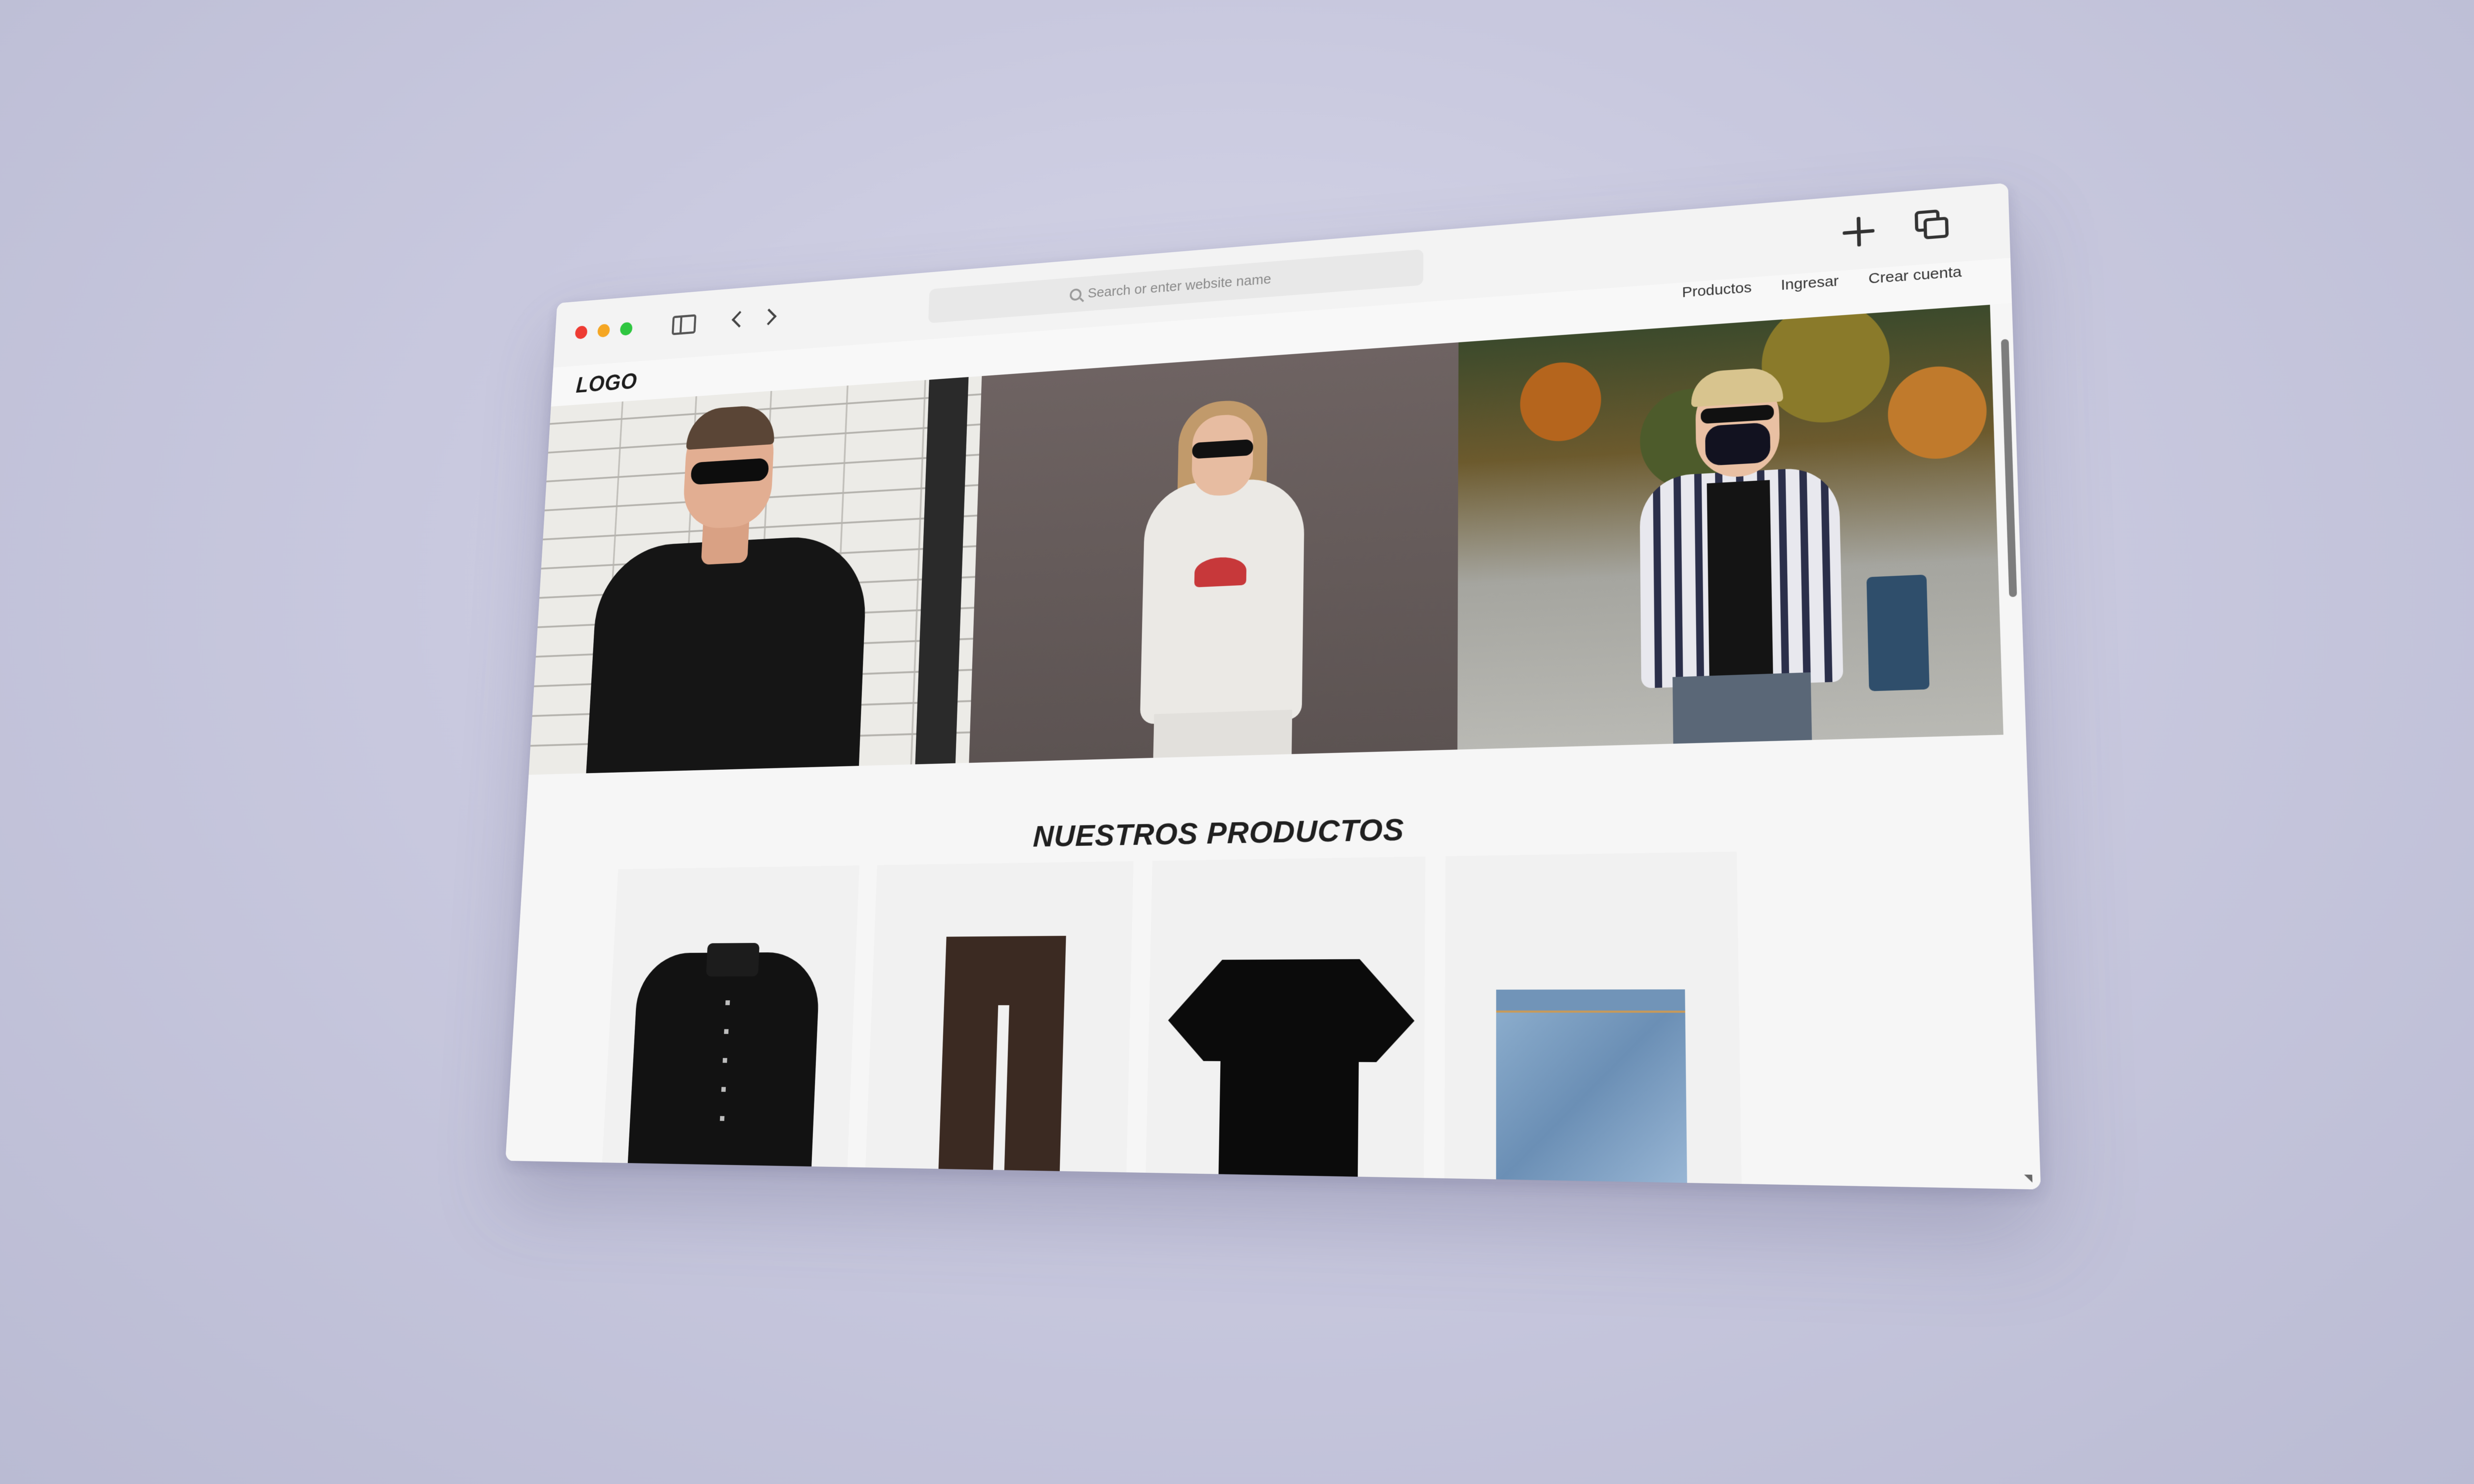 Image resolution: width=2474 pixels, height=1484 pixels. What do you see at coordinates (1932, 225) in the screenshot?
I see `tabs-icon` at bounding box center [1932, 225].